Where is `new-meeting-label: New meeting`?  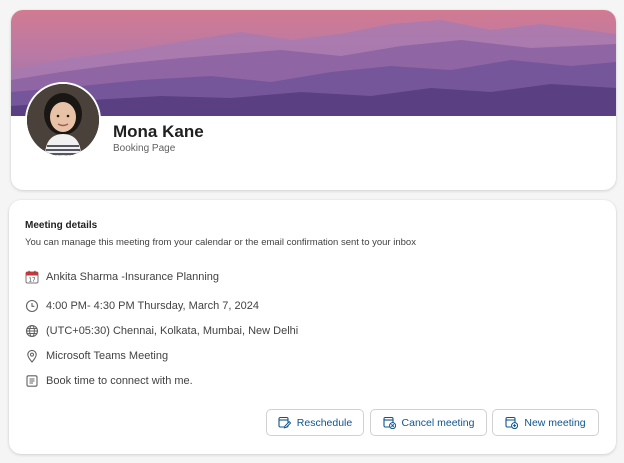 new-meeting-label: New meeting is located at coordinates (555, 422).